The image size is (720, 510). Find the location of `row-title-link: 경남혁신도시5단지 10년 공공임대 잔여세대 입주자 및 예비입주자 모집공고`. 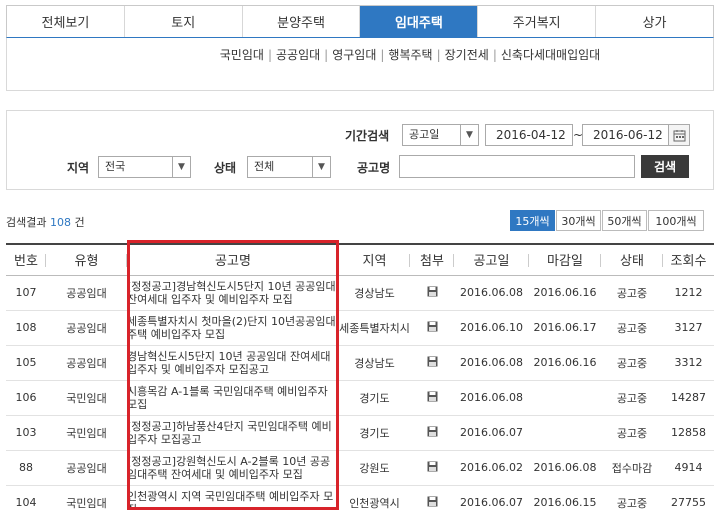

row-title-link: 경남혁신도시5단지 10년 공공임대 잔여세대 입주자 및 예비입주자 모집공고 is located at coordinates (233, 363).